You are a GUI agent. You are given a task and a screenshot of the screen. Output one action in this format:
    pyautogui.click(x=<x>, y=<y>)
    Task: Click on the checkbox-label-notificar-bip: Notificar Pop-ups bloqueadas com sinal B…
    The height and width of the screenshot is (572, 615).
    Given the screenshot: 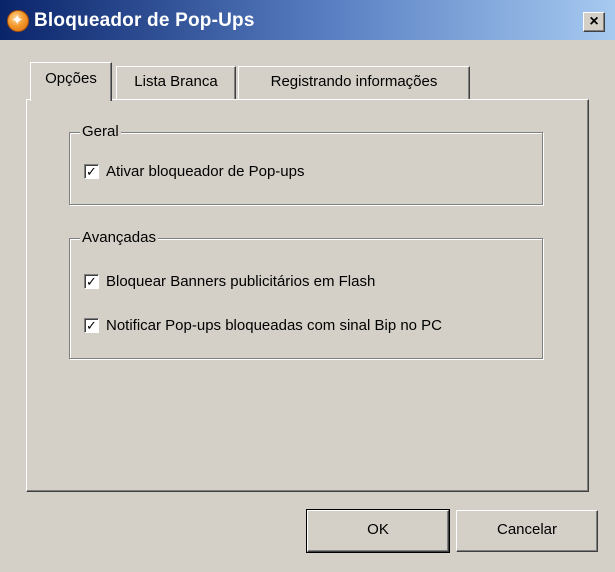 What is the action you would take?
    pyautogui.click(x=274, y=325)
    